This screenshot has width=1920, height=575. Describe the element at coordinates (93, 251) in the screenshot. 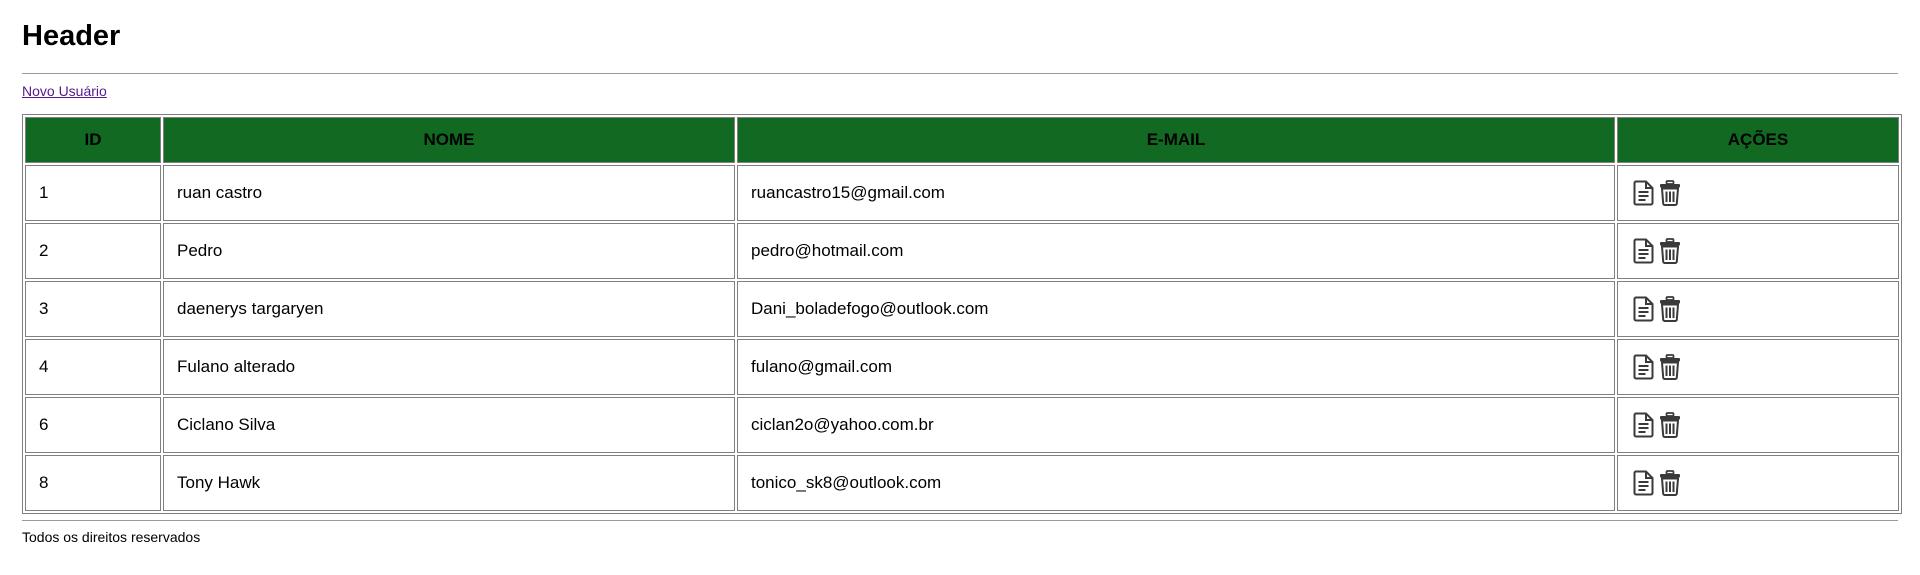

I see `cell-id: 2` at that location.